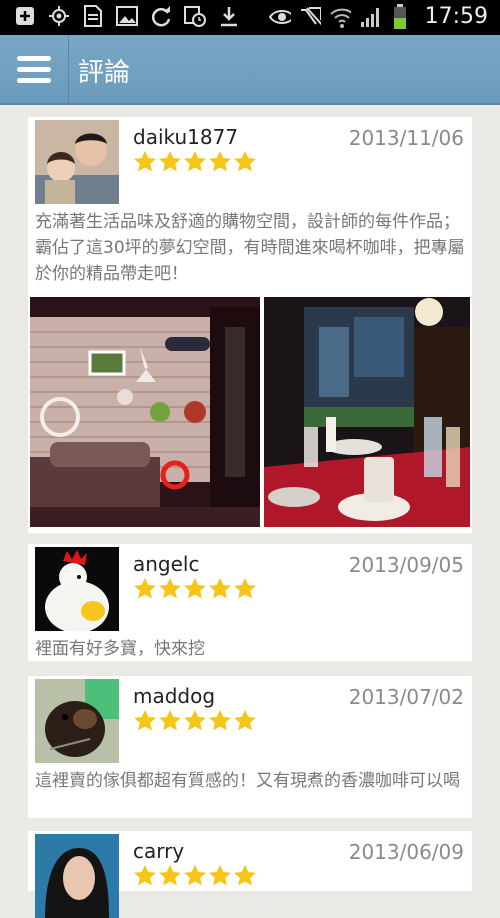 The height and width of the screenshot is (918, 500). Describe the element at coordinates (59, 16) in the screenshot. I see `gps-icon` at that location.